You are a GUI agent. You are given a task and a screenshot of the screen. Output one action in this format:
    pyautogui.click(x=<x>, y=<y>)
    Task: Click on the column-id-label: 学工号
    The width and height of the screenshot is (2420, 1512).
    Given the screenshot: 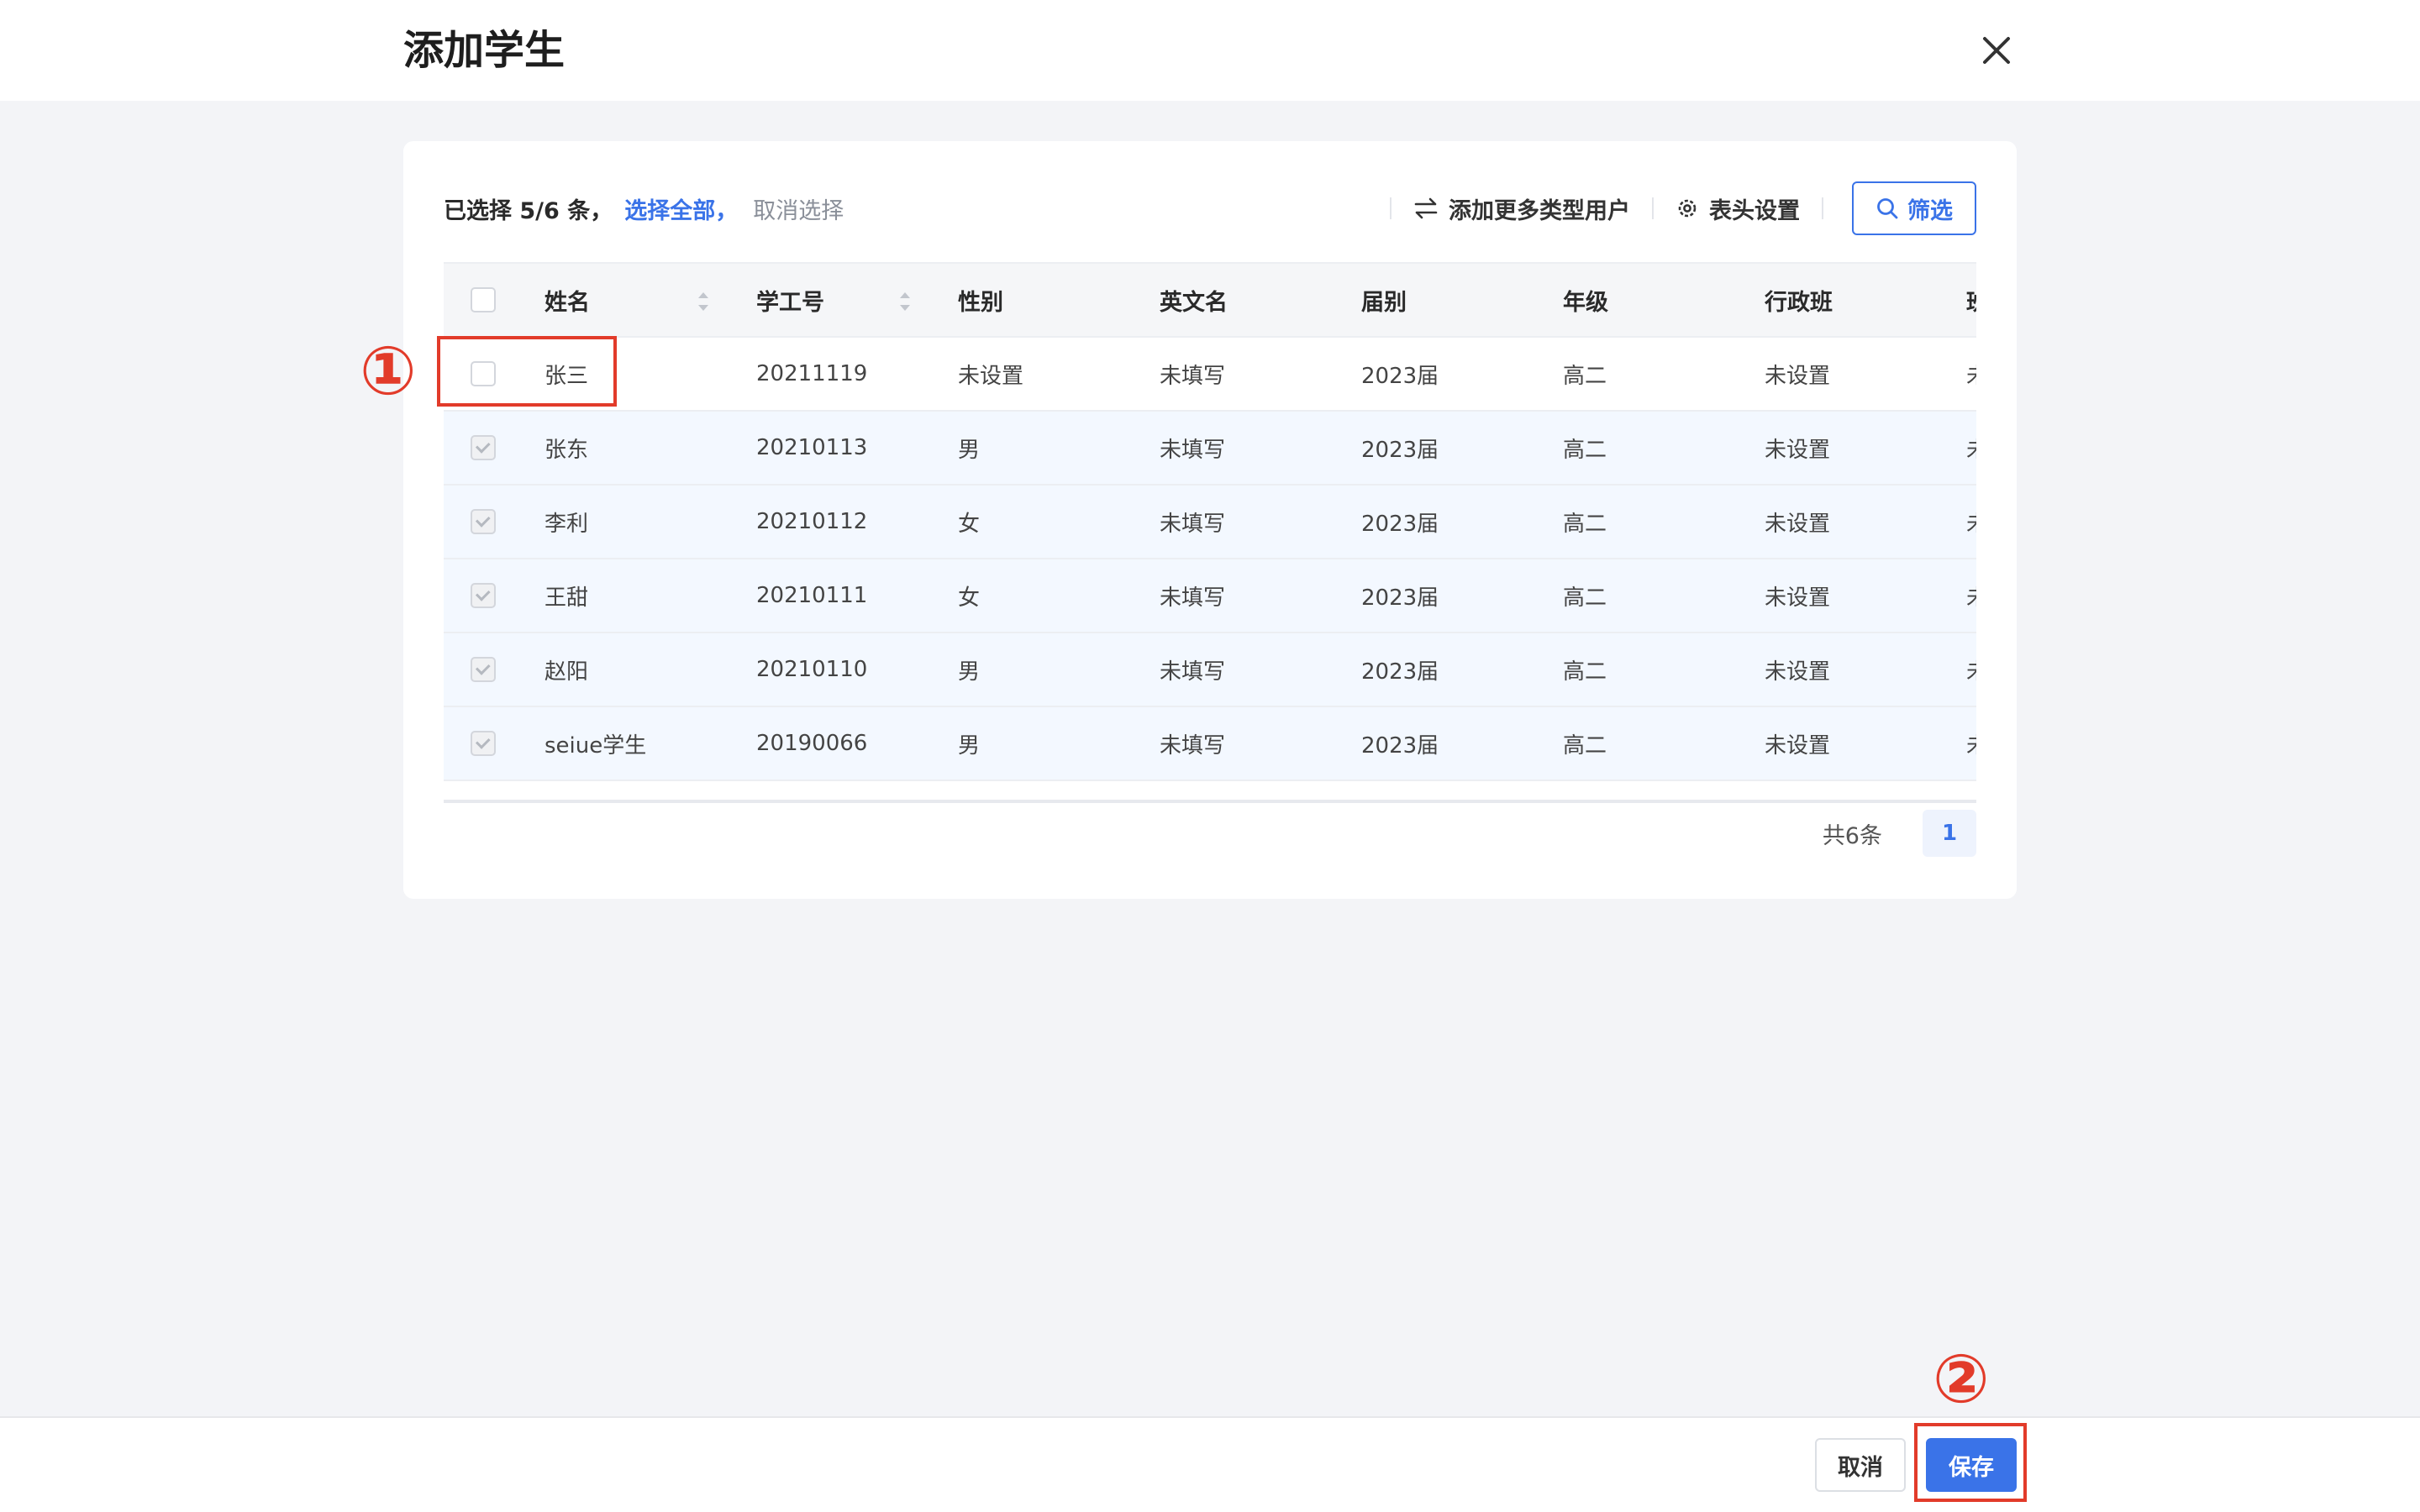 What is the action you would take?
    pyautogui.click(x=790, y=302)
    